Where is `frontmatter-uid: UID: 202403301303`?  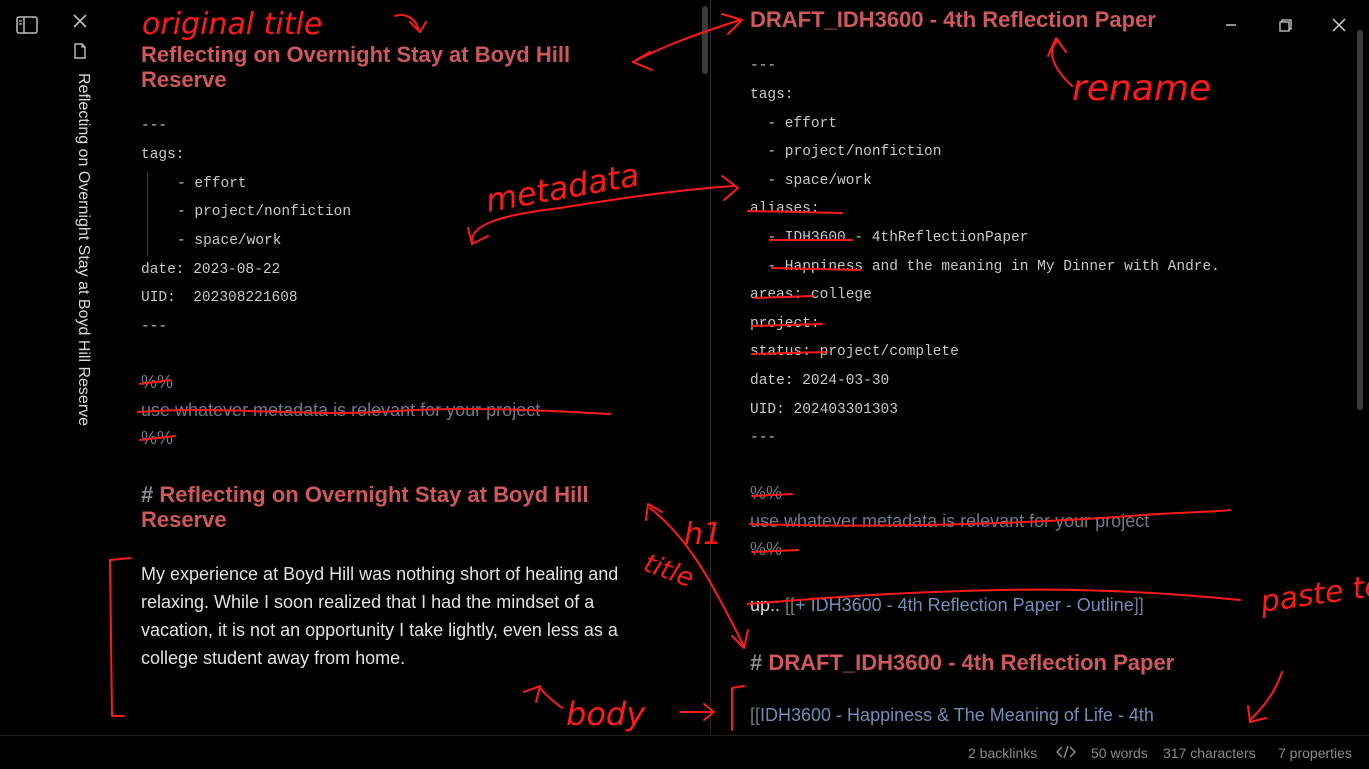 frontmatter-uid: UID: 202403301303 is located at coordinates (824, 410).